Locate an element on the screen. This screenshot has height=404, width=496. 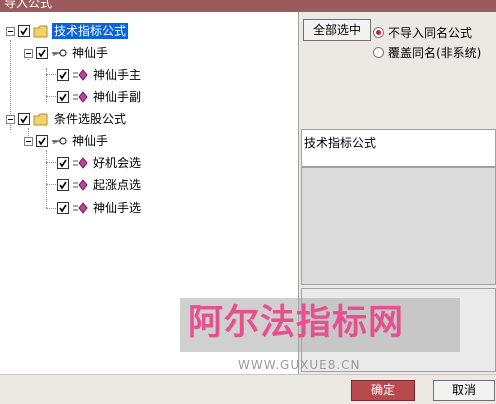
tree-label: 神仙手主 is located at coordinates (117, 75).